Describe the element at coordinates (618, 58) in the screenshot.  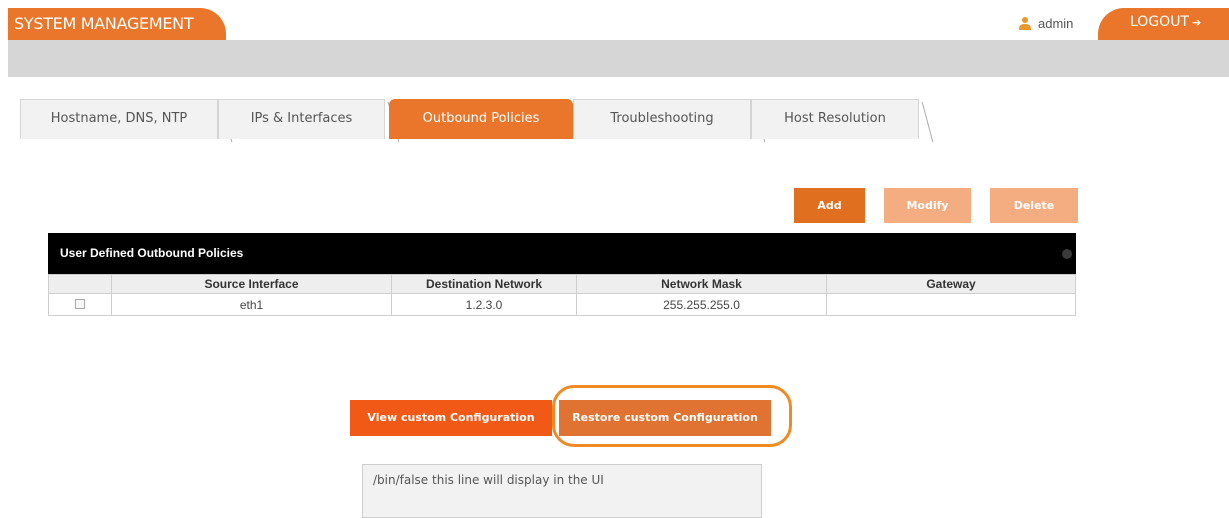
I see `sub-header-bar` at that location.